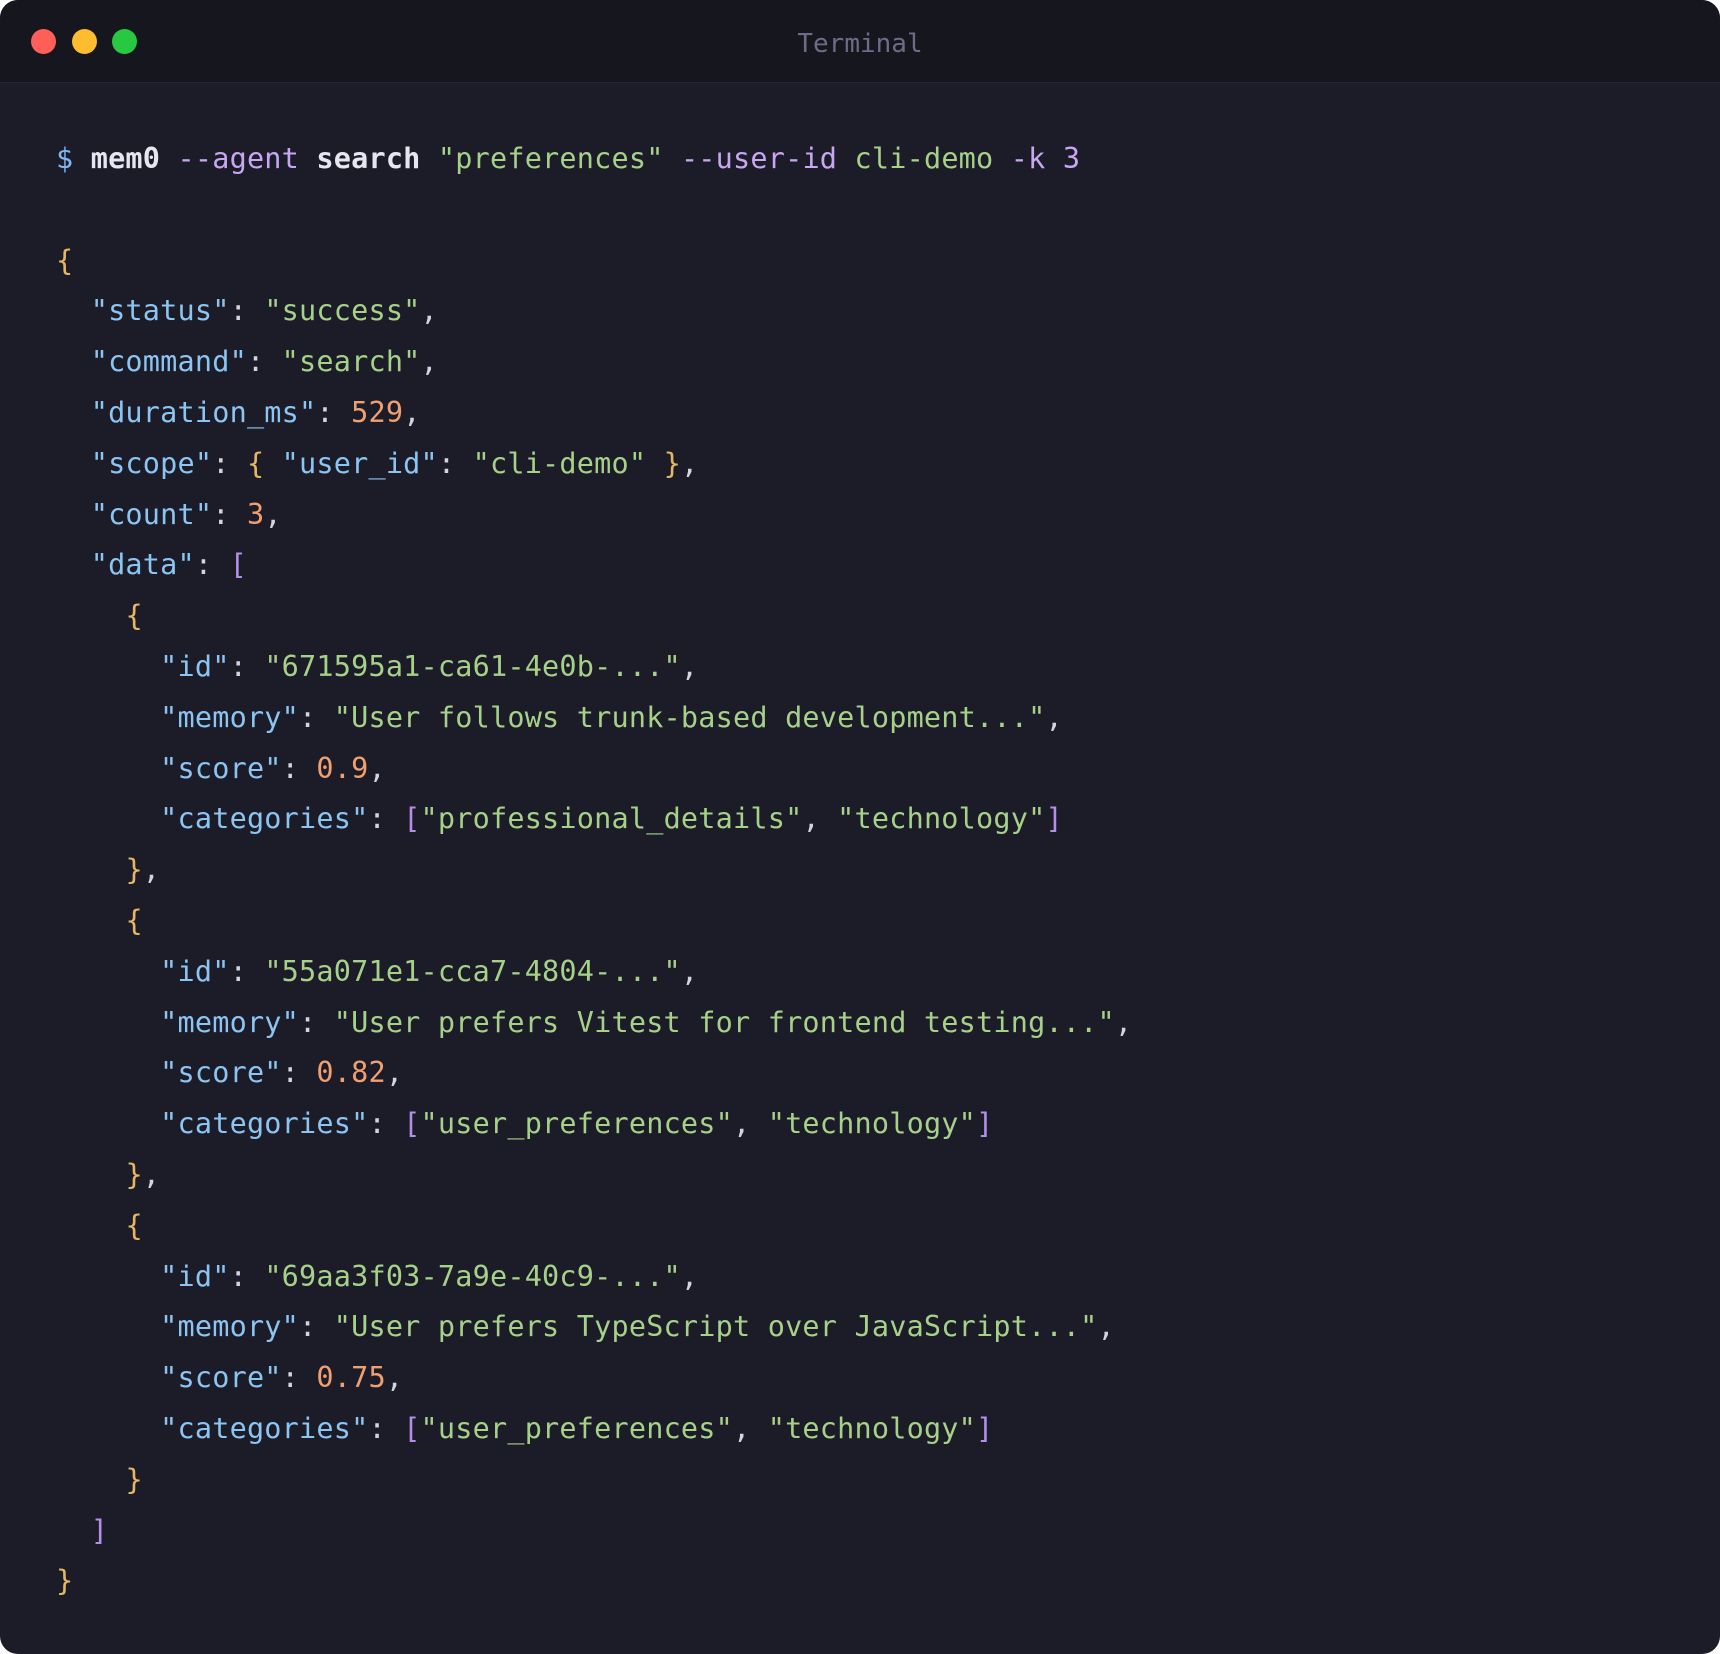 The height and width of the screenshot is (1654, 1720). I want to click on data-line: "data": [, so click(168, 565).